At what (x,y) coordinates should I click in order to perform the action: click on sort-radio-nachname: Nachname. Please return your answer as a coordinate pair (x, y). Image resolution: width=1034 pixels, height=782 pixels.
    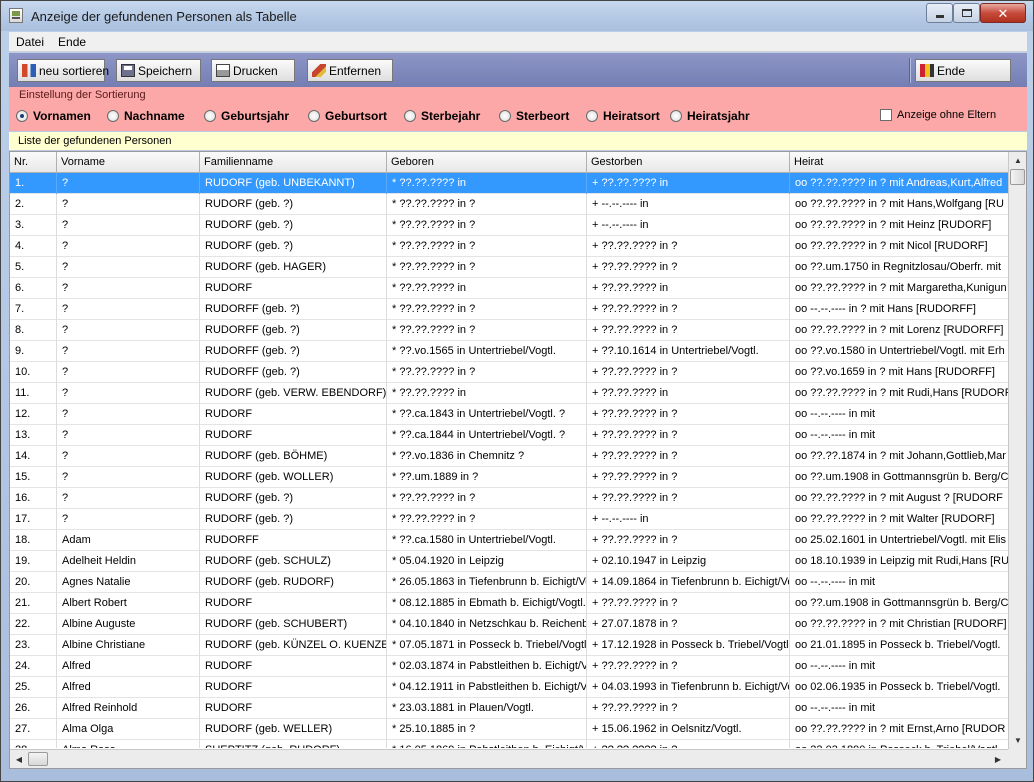
    Looking at the image, I should click on (146, 116).